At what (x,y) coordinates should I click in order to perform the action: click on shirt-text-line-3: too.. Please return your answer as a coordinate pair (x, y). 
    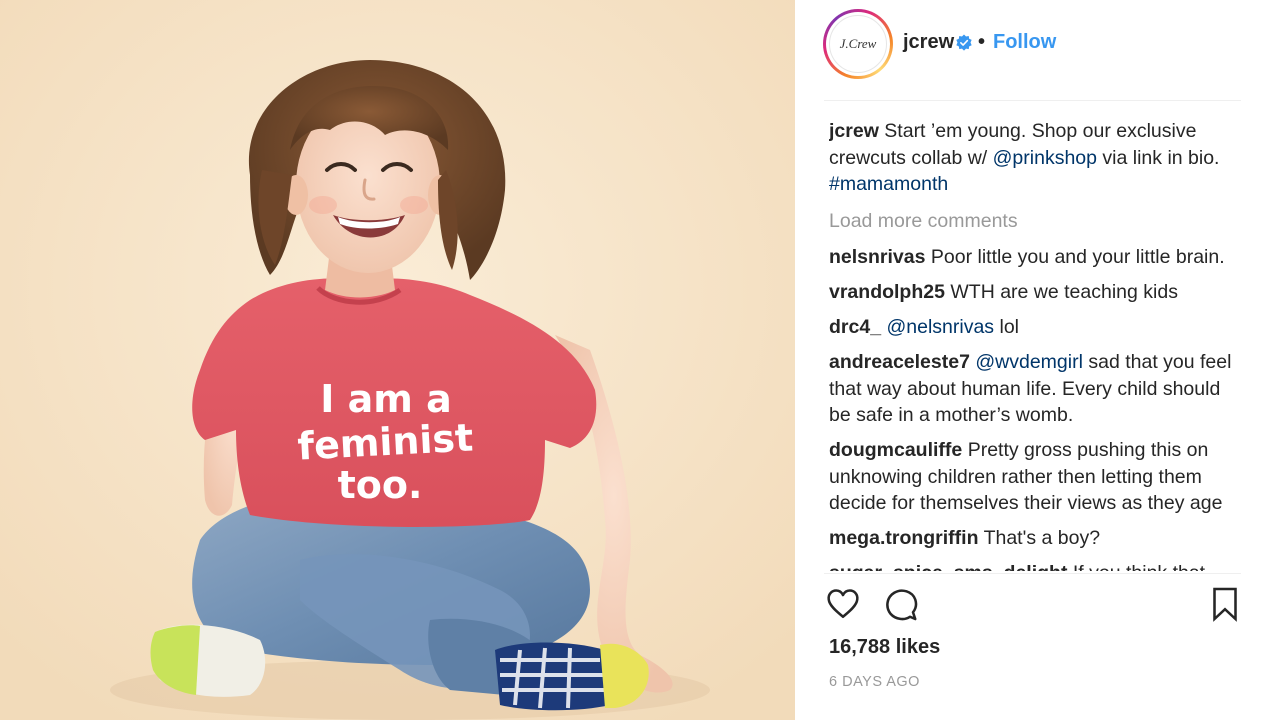
    Looking at the image, I should click on (380, 485).